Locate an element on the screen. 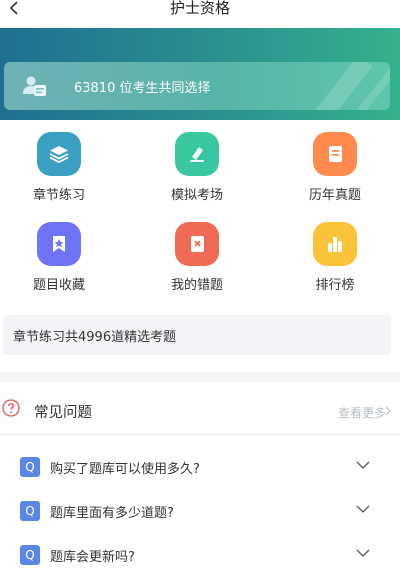  faq-header: 常见问题 查看更多 is located at coordinates (200, 410).